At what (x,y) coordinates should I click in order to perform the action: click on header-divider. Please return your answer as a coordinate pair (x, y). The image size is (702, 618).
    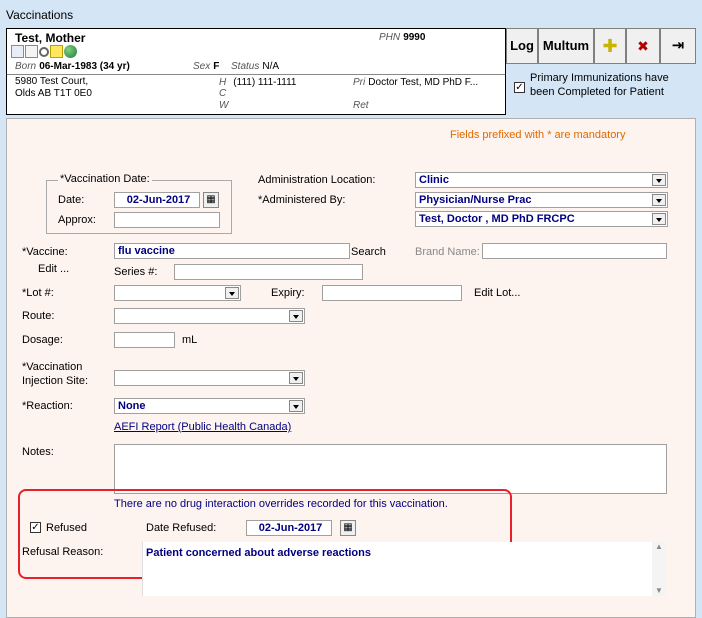
    Looking at the image, I should click on (256, 74).